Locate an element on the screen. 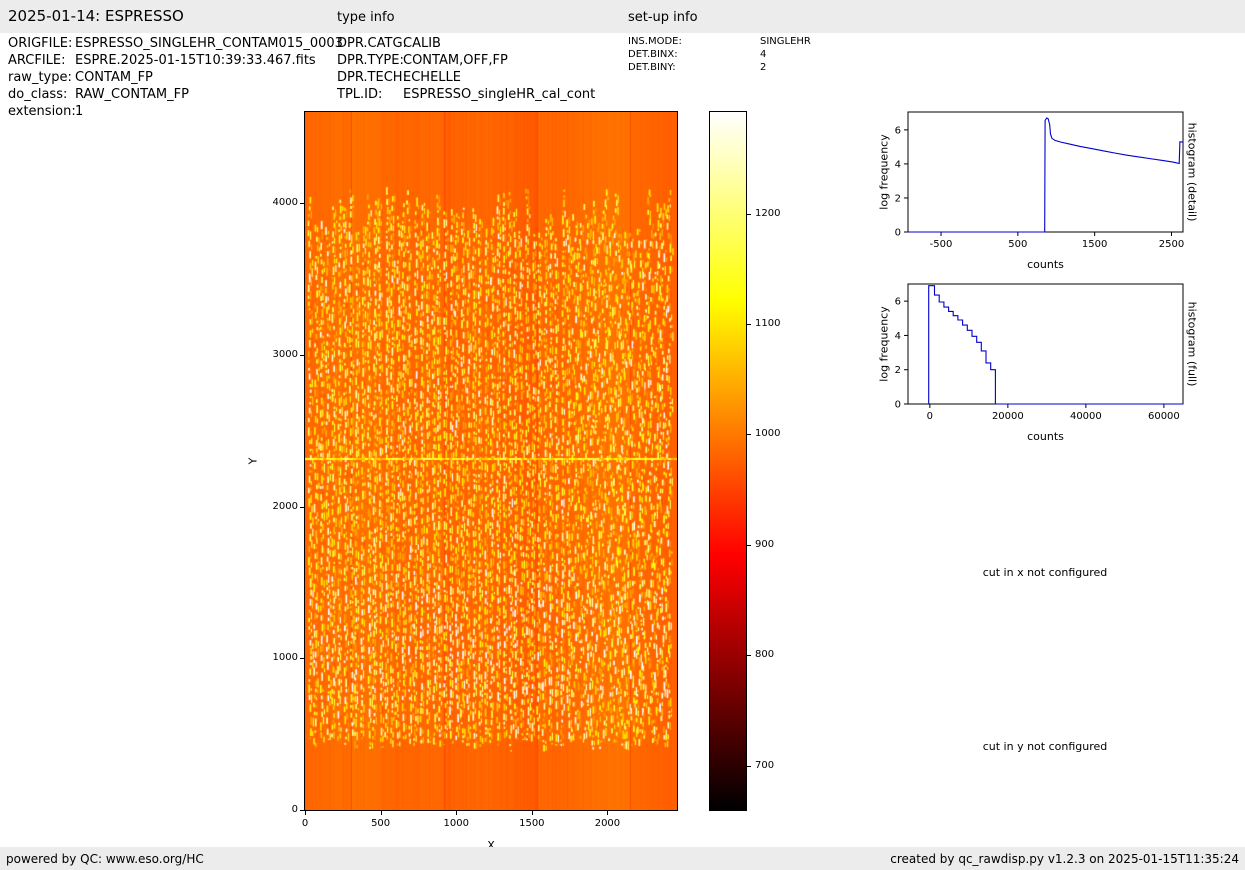 This screenshot has width=1245, height=870. colorbar is located at coordinates (728, 461).